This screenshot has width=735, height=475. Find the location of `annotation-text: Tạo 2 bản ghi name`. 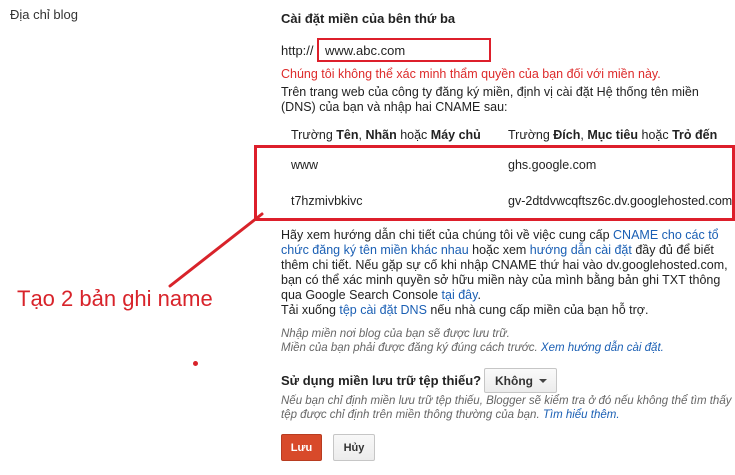

annotation-text: Tạo 2 bản ghi name is located at coordinates (115, 298).